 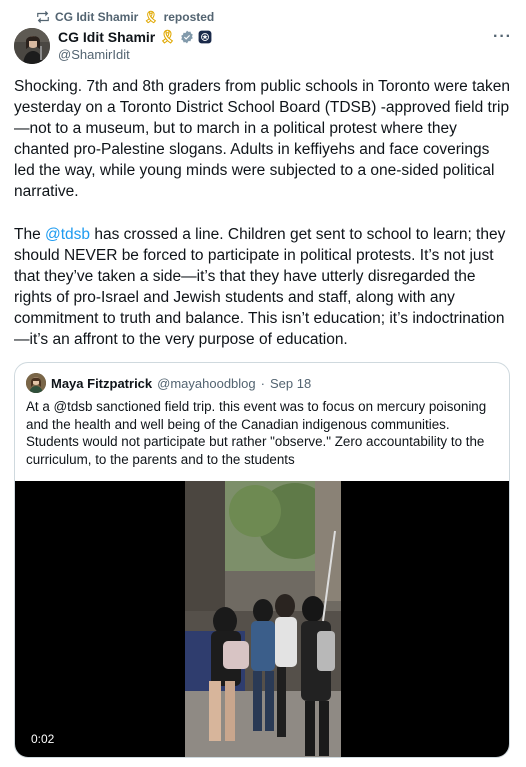 I want to click on repost-icon, so click(x=43, y=17).